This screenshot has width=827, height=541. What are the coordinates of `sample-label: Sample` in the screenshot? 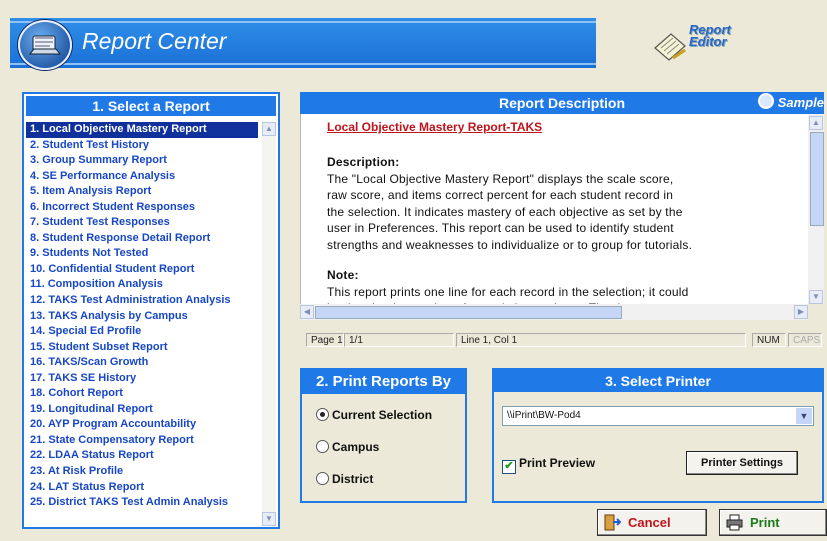 It's located at (800, 102).